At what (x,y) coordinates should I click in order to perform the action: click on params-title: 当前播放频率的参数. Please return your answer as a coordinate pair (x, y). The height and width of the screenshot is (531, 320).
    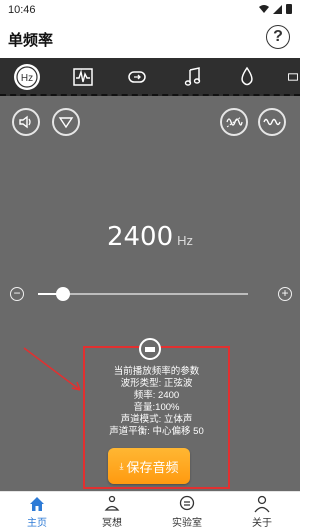
    Looking at the image, I should click on (156, 371).